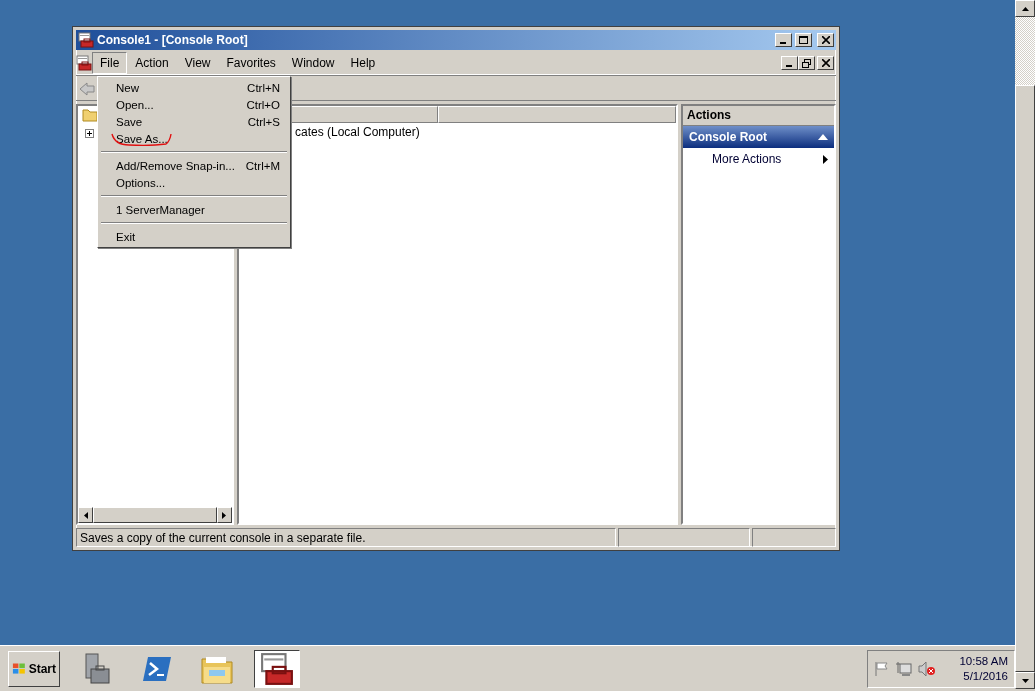  Describe the element at coordinates (90, 115) in the screenshot. I see `folder-icon` at that location.